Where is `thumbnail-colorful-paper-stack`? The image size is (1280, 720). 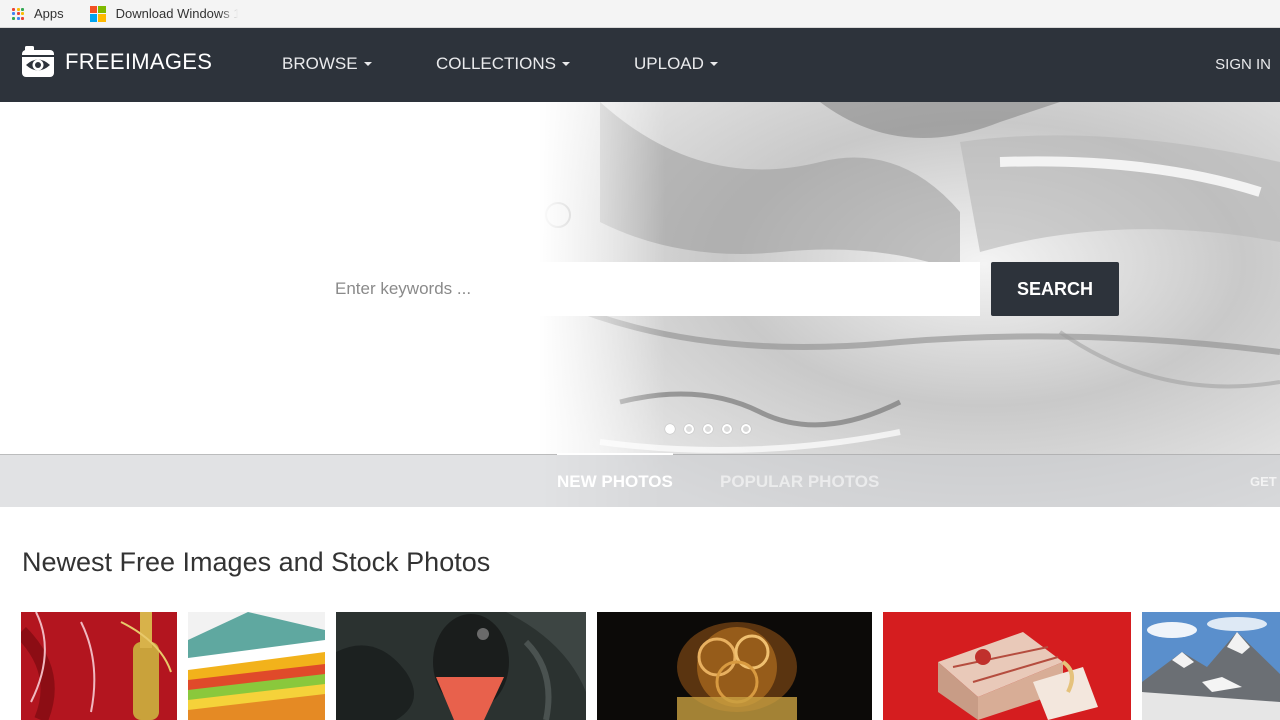
thumbnail-colorful-paper-stack is located at coordinates (256, 666).